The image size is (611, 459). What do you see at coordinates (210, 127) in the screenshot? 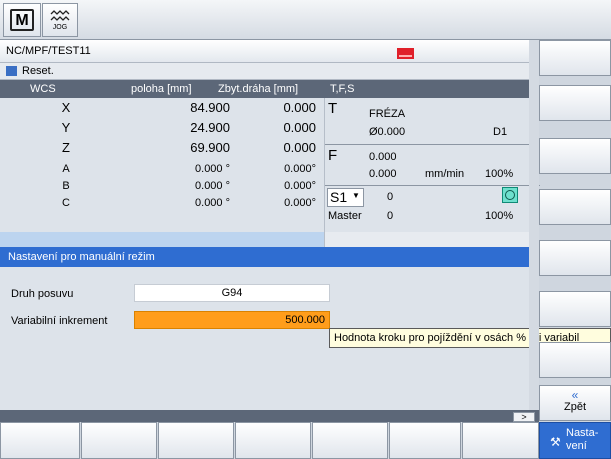
I see `axis-position: 24.900` at bounding box center [210, 127].